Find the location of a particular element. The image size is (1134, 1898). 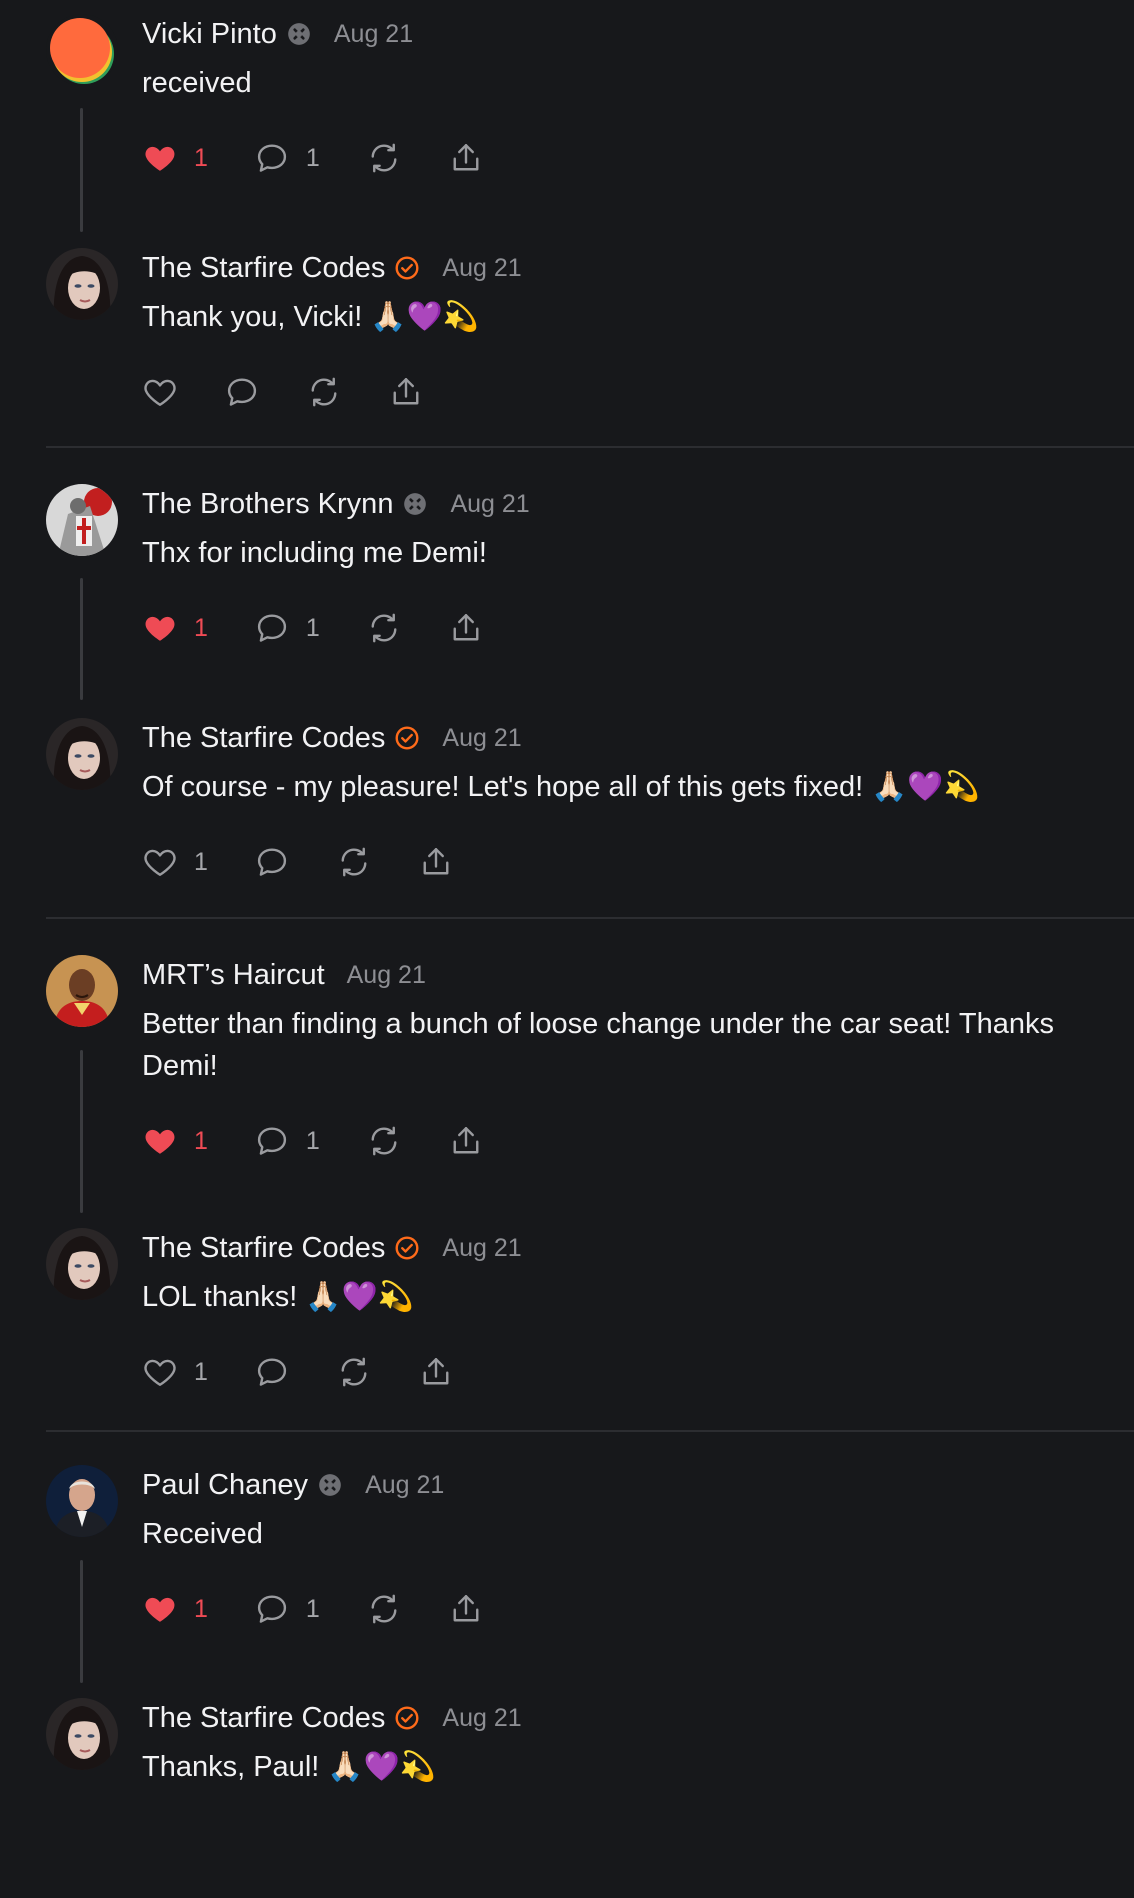

author-name: Vicki Pinto is located at coordinates (209, 34).